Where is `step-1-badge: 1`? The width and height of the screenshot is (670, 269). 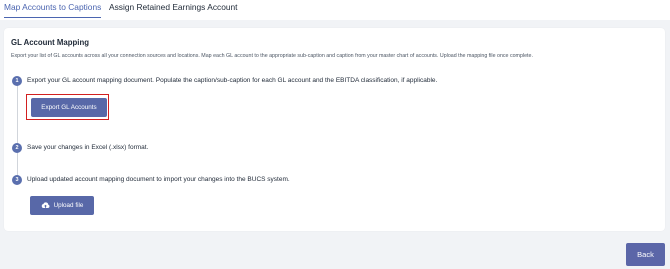
step-1-badge: 1 is located at coordinates (17, 81).